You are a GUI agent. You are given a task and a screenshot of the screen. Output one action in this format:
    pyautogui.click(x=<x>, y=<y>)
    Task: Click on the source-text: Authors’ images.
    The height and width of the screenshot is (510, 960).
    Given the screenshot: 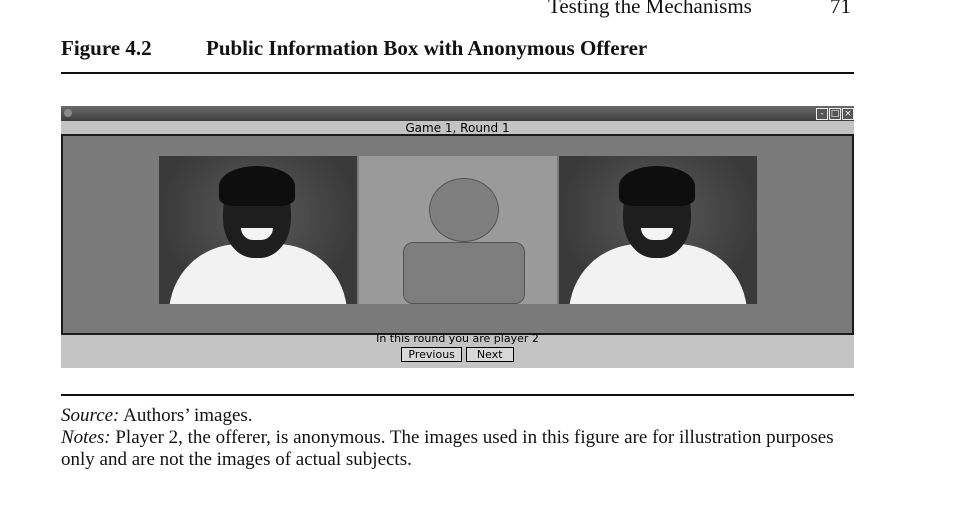 What is the action you would take?
    pyautogui.click(x=188, y=415)
    